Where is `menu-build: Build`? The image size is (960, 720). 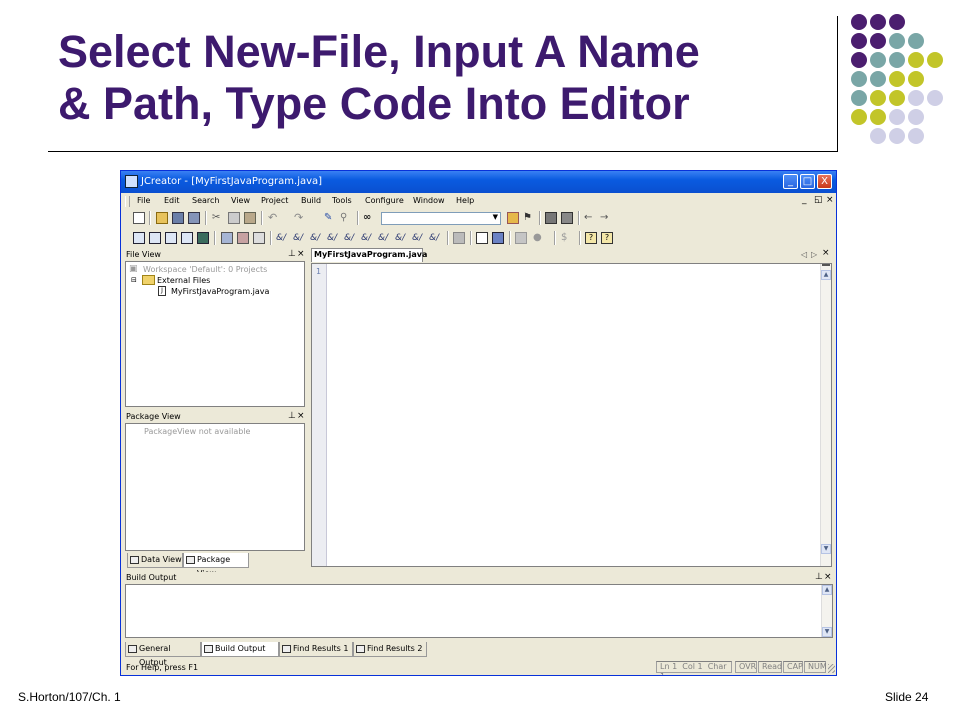
menu-build: Build is located at coordinates (311, 200).